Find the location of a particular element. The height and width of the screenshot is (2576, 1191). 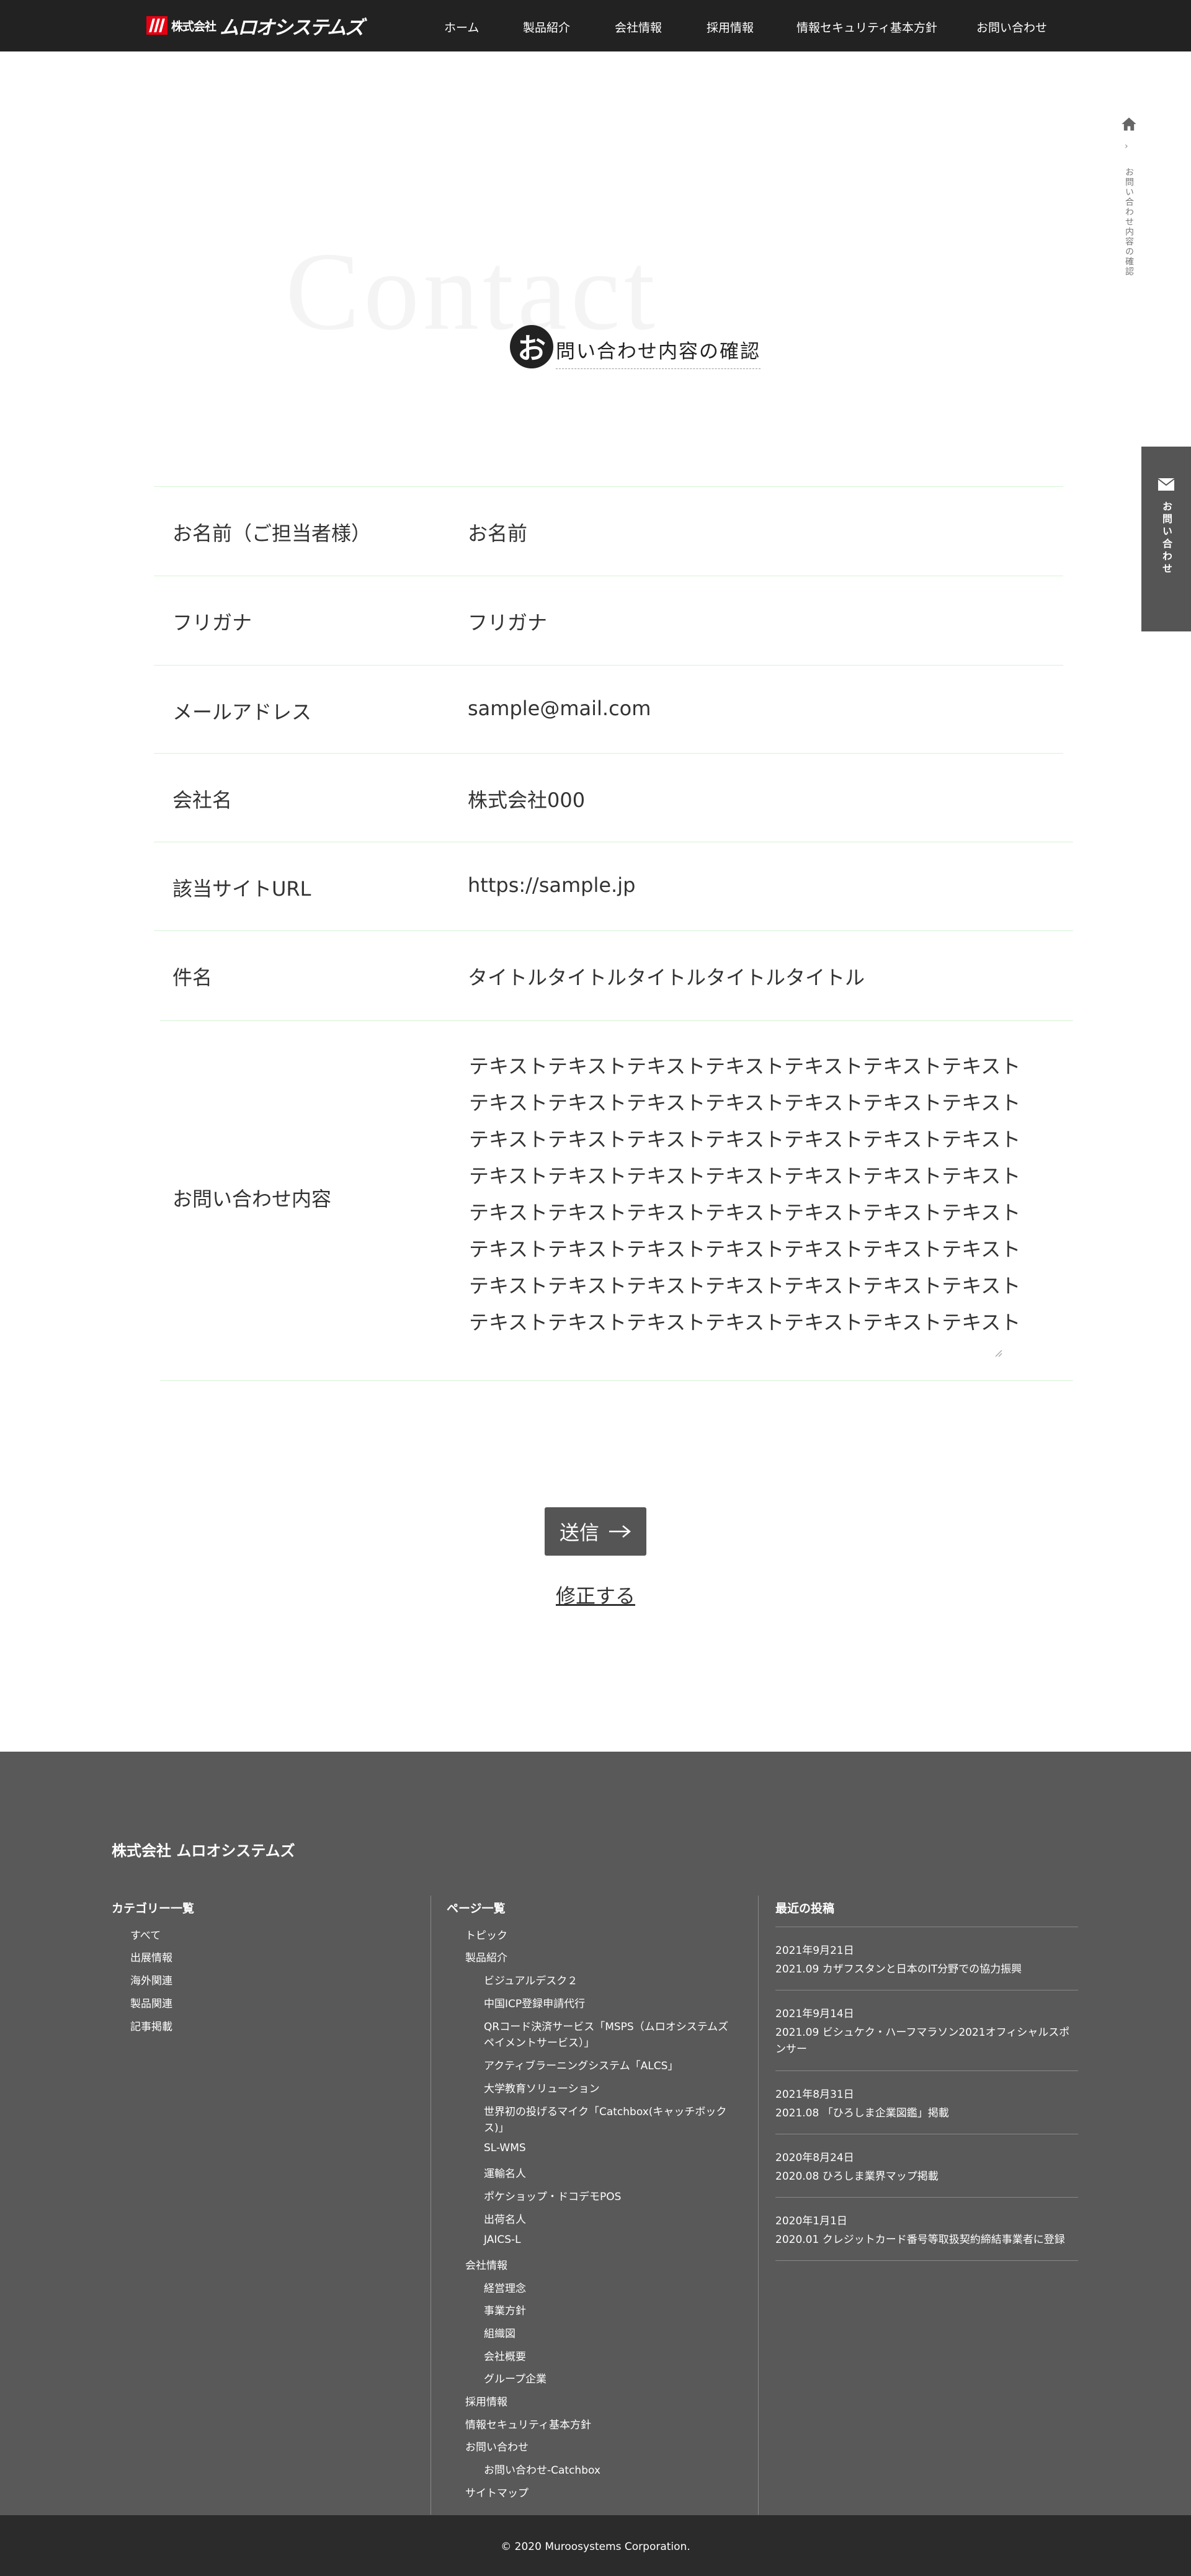

footer-page-link: 会社情報 is located at coordinates (486, 2264).